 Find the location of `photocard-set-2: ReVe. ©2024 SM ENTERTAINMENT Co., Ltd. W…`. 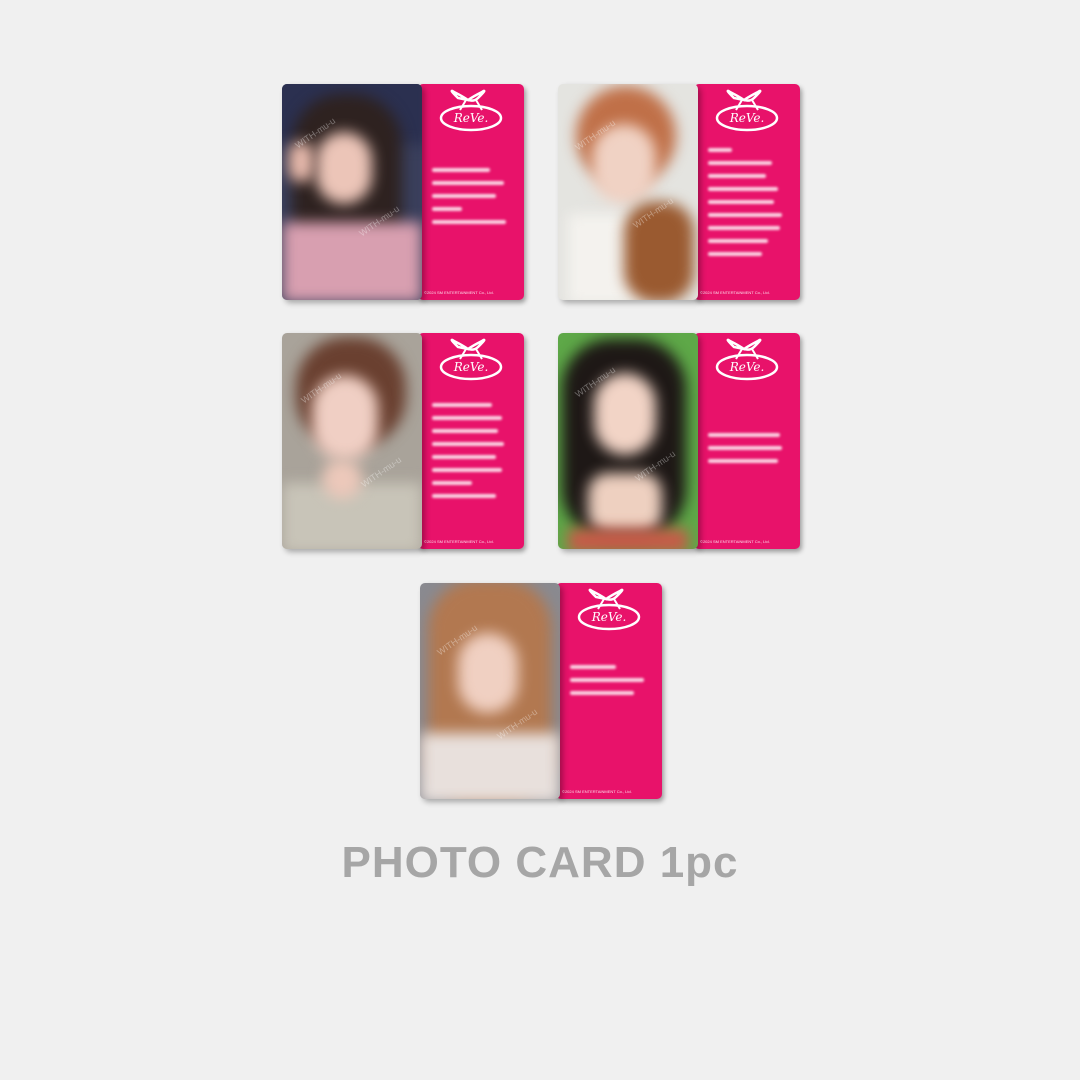

photocard-set-2: ReVe. ©2024 SM ENTERTAINMENT Co., Ltd. W… is located at coordinates (680, 193).